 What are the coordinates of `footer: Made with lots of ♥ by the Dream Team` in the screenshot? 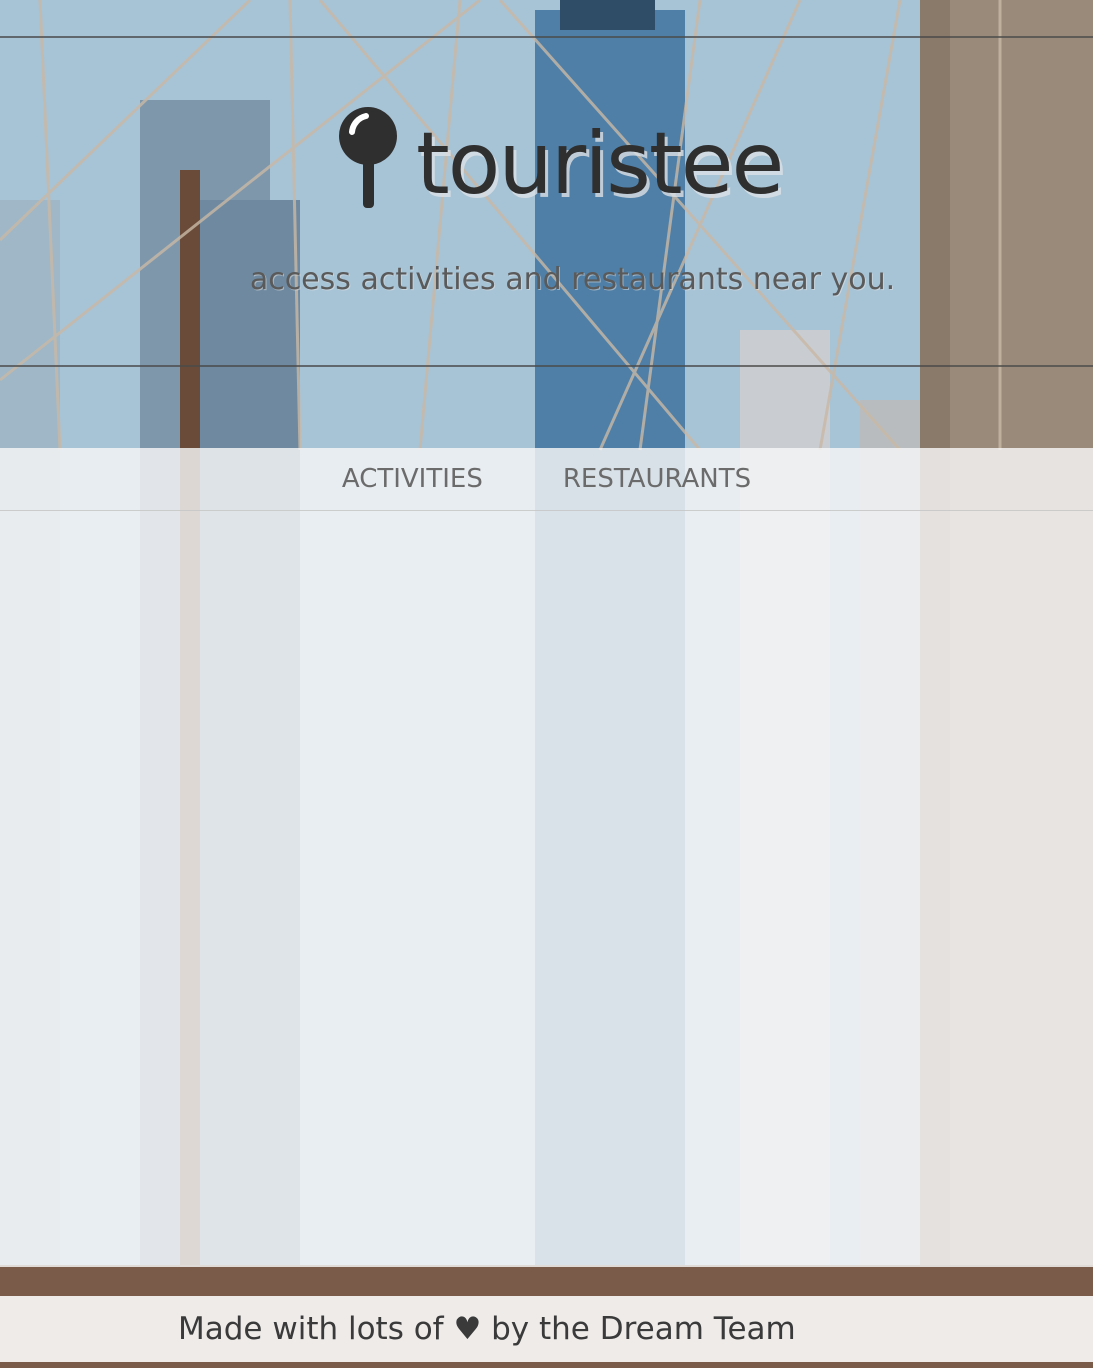 It's located at (546, 1329).